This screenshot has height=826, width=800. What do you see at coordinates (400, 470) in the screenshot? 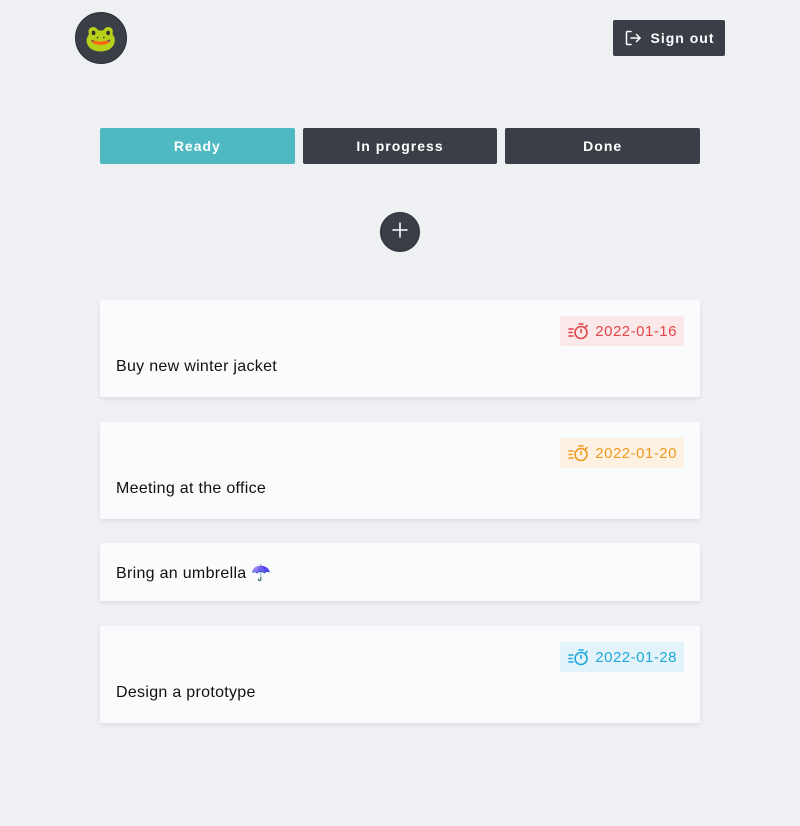
I see `task-card: 2022-01-20 Meeting at the office` at bounding box center [400, 470].